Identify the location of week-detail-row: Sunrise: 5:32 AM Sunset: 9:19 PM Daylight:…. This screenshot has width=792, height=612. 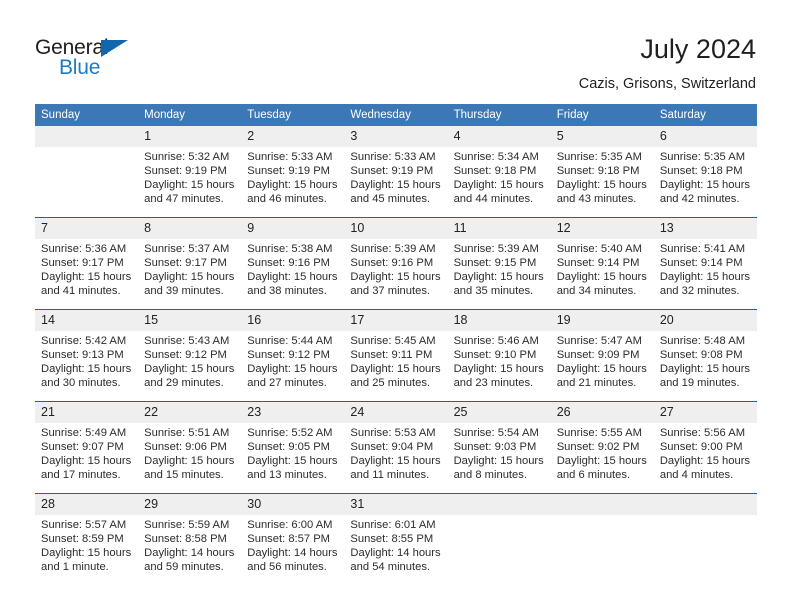
(396, 182).